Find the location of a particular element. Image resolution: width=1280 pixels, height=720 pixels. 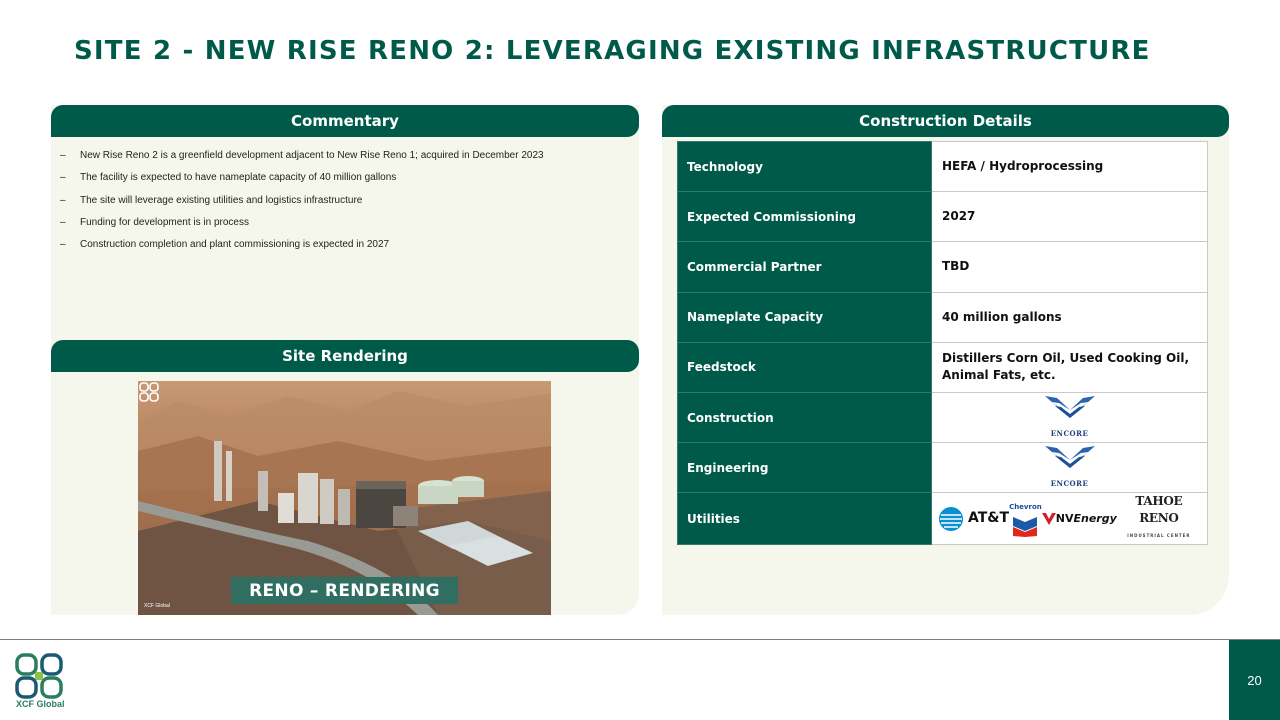

nv-energy-logo: NV Energy is located at coordinates (1079, 518).